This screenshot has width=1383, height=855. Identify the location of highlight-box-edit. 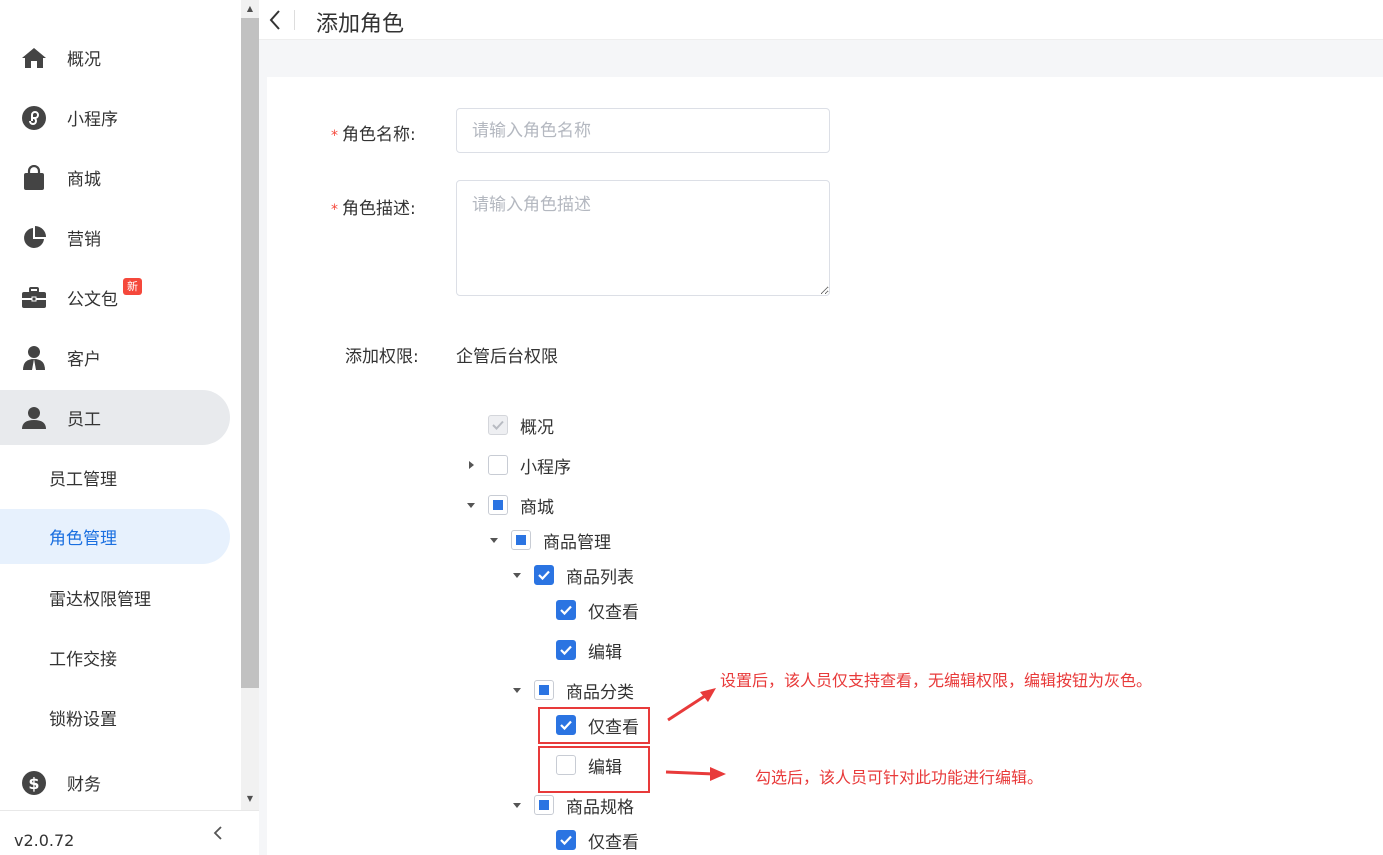
(594, 769).